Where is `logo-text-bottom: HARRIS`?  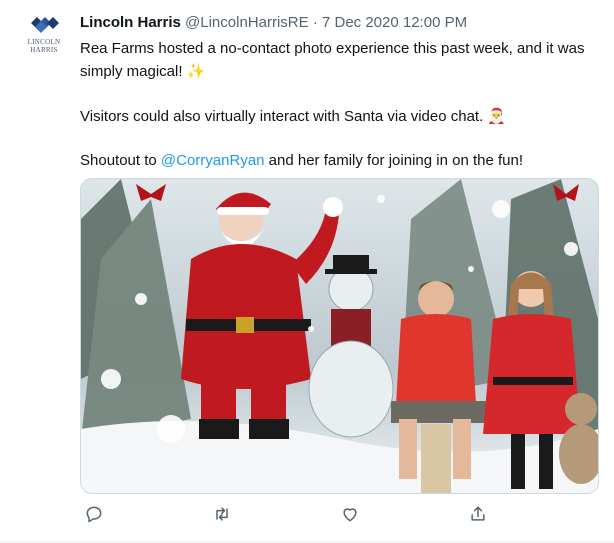 logo-text-bottom: HARRIS is located at coordinates (44, 50).